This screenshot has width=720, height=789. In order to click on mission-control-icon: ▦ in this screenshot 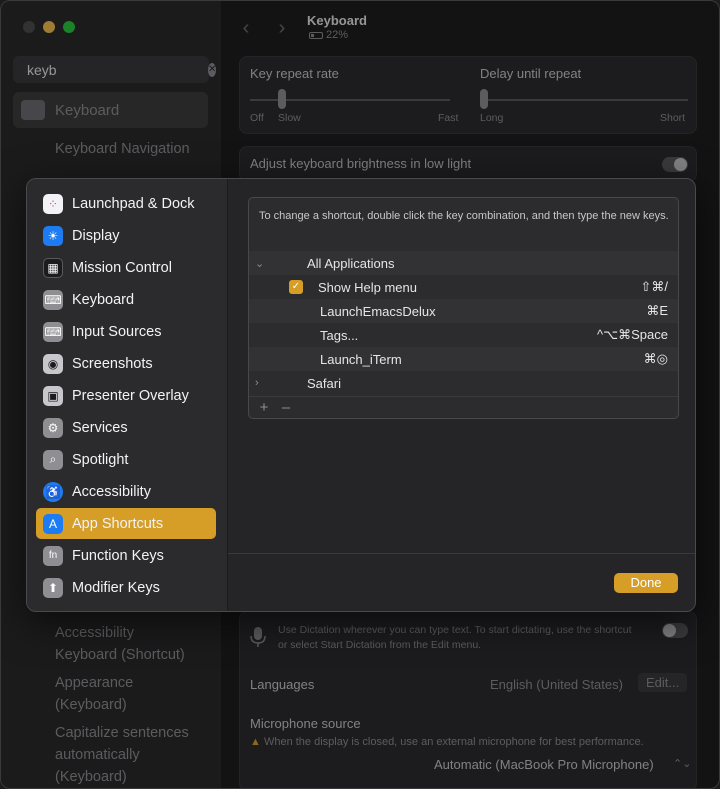, I will do `click(53, 267)`.